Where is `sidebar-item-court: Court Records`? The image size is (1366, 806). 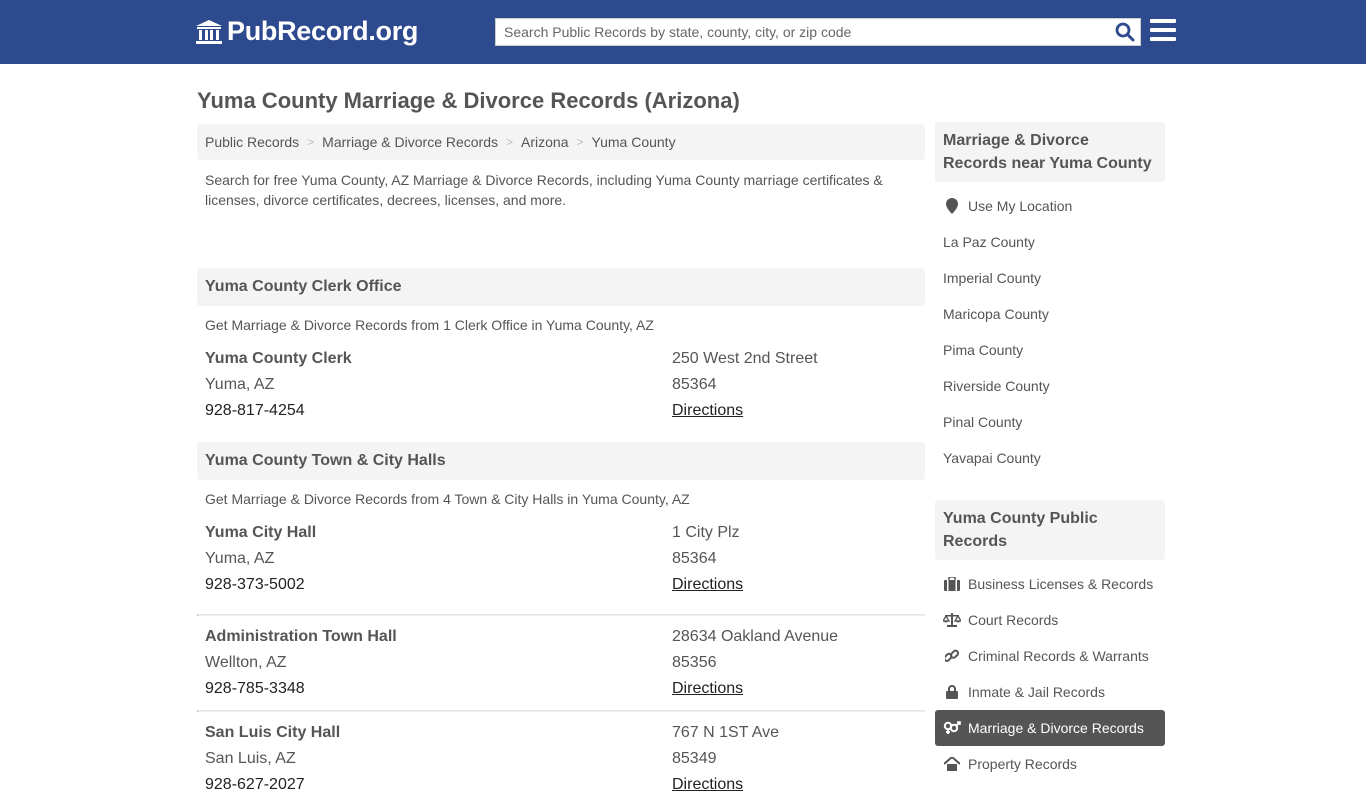 sidebar-item-court: Court Records is located at coordinates (1050, 620).